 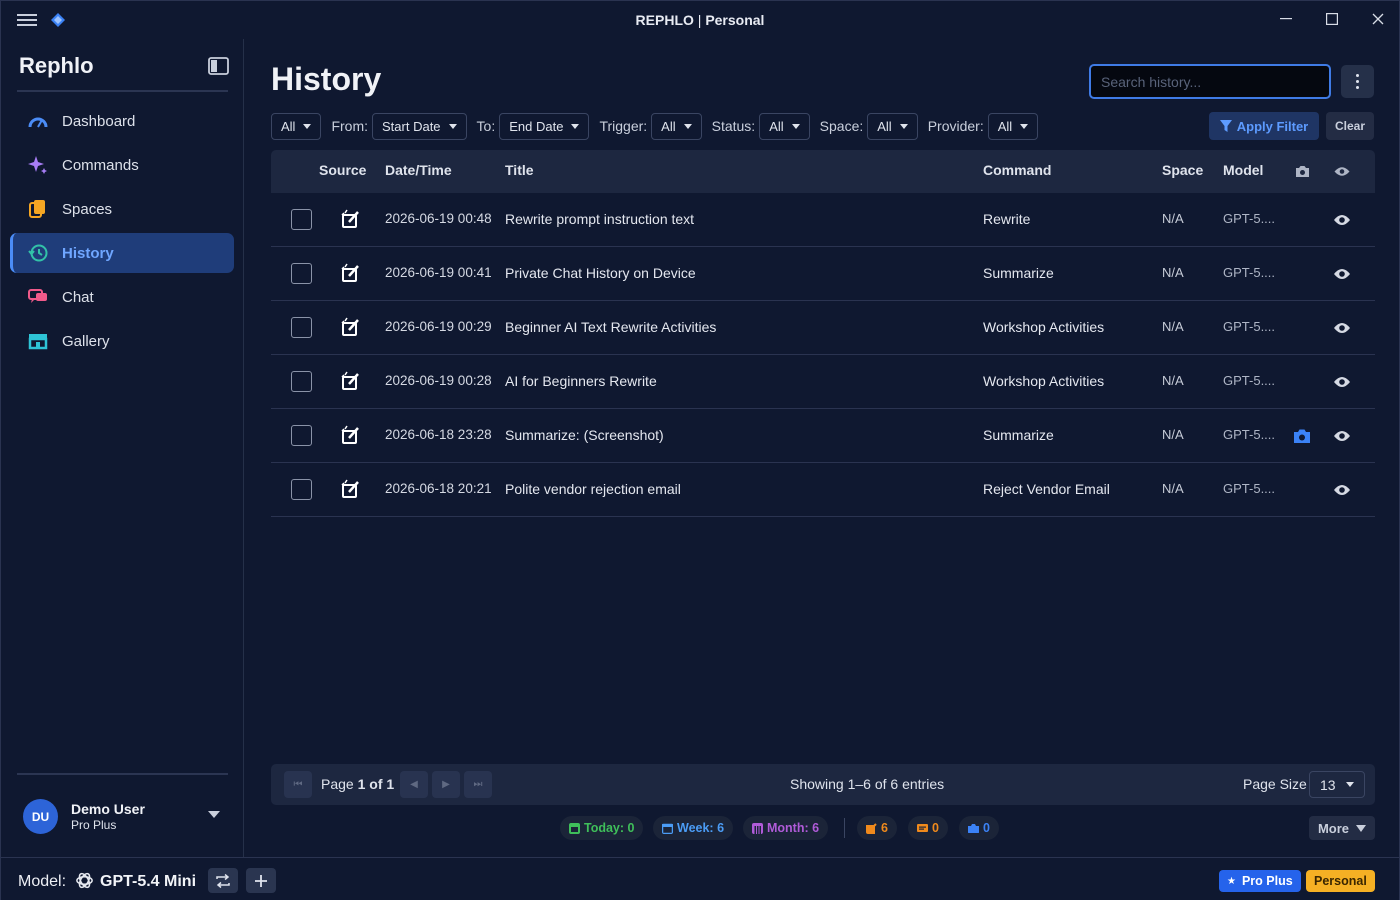 What do you see at coordinates (892, 126) in the screenshot?
I see `space-filter-select: All` at bounding box center [892, 126].